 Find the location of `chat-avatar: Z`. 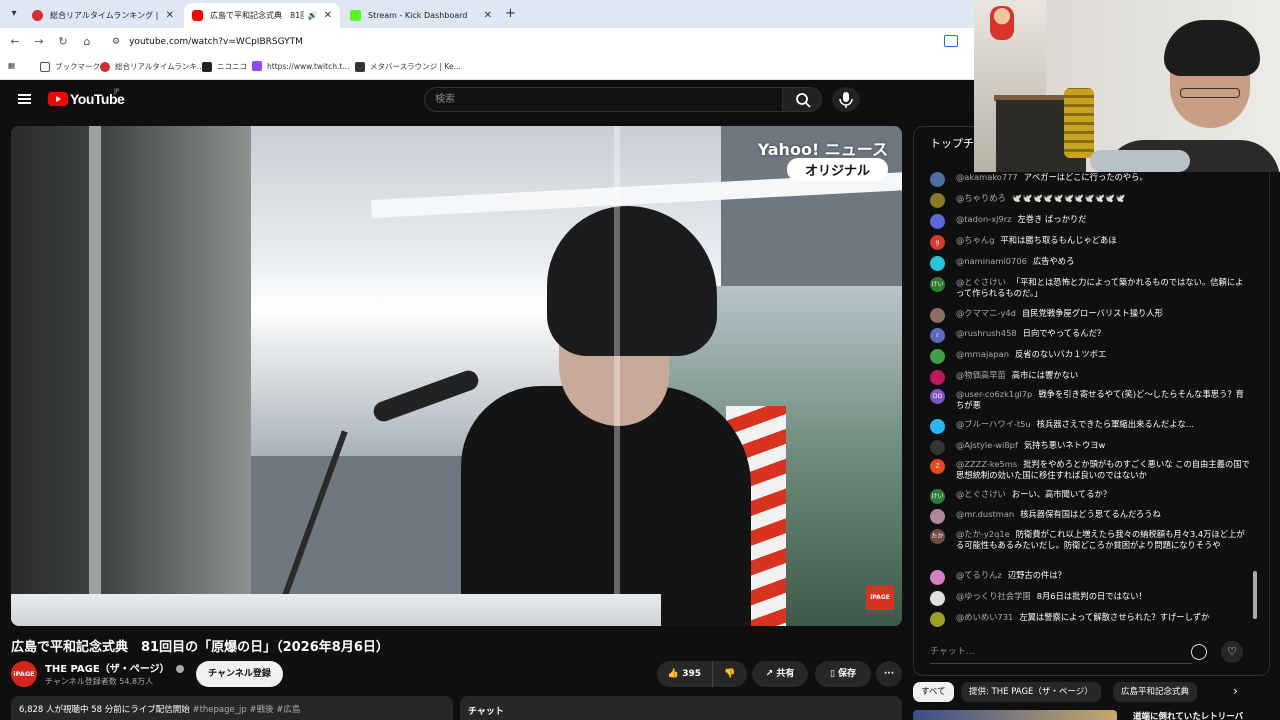

chat-avatar: Z is located at coordinates (937, 466).